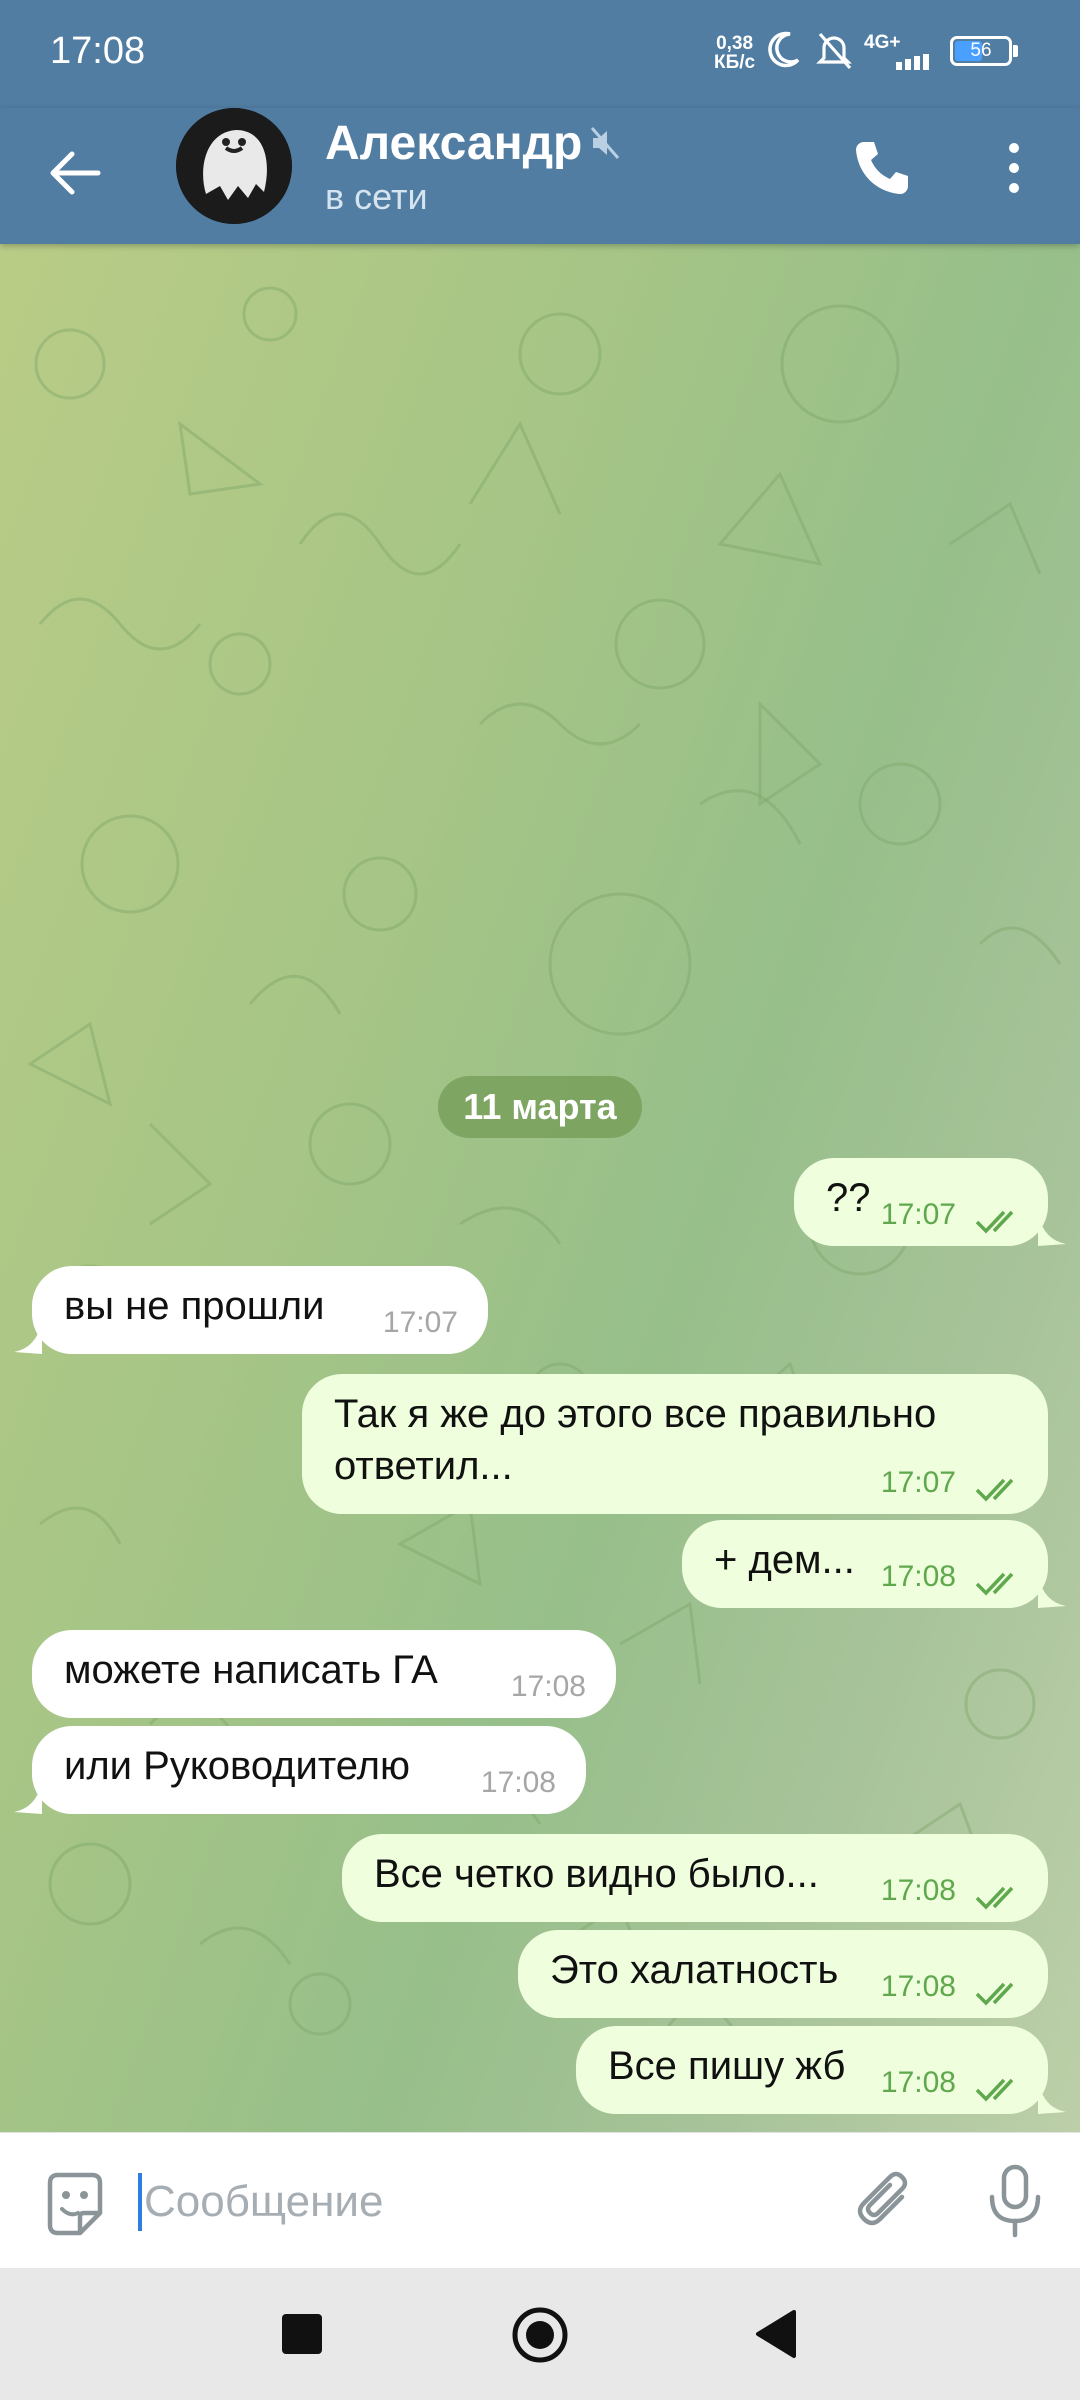 Image resolution: width=1080 pixels, height=2400 pixels. What do you see at coordinates (848, 1198) in the screenshot?
I see `message-text: ??` at bounding box center [848, 1198].